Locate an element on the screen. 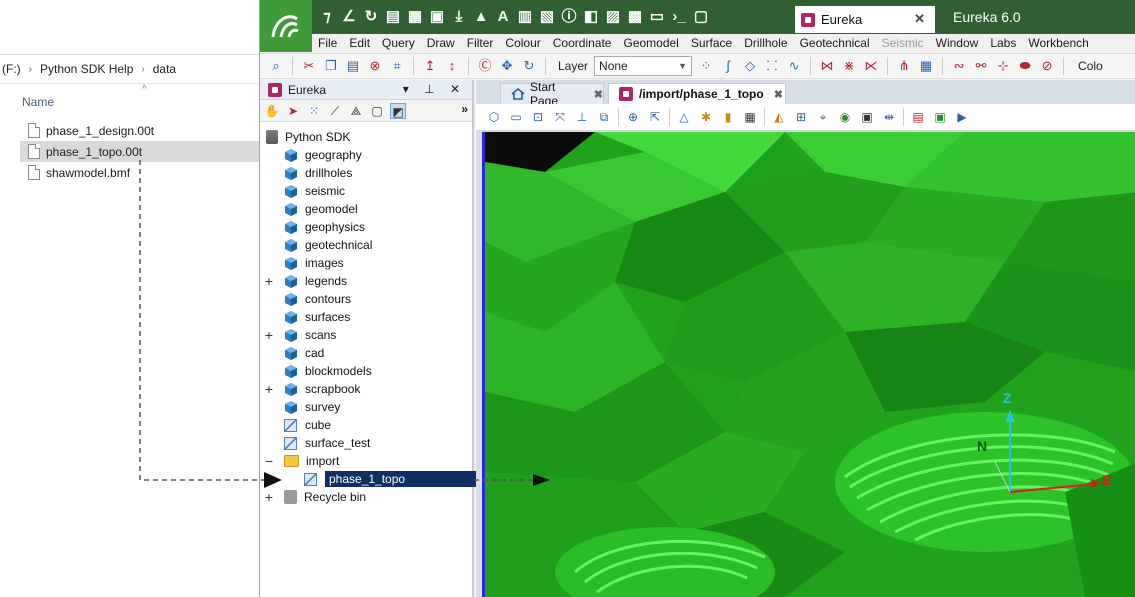 Image resolution: width=1135 pixels, height=597 pixels. report-icon: ▤ is located at coordinates (393, 17).